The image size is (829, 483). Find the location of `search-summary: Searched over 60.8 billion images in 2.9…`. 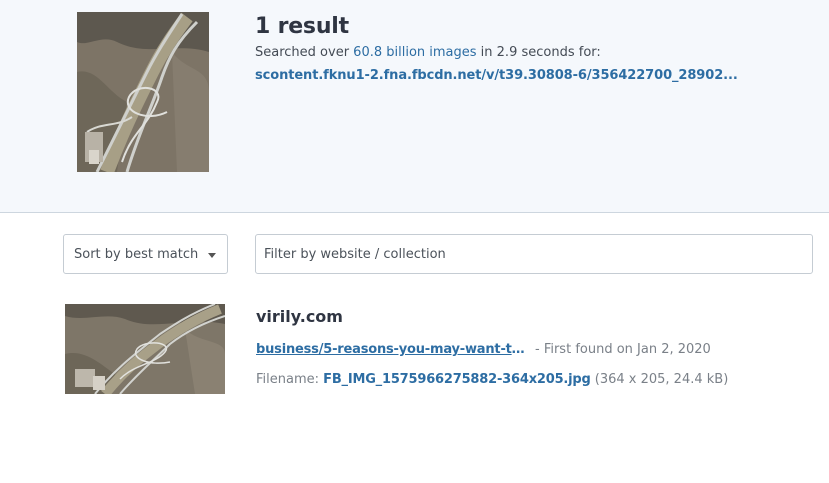

search-summary: Searched over 60.8 billion images in 2.9… is located at coordinates (428, 52).